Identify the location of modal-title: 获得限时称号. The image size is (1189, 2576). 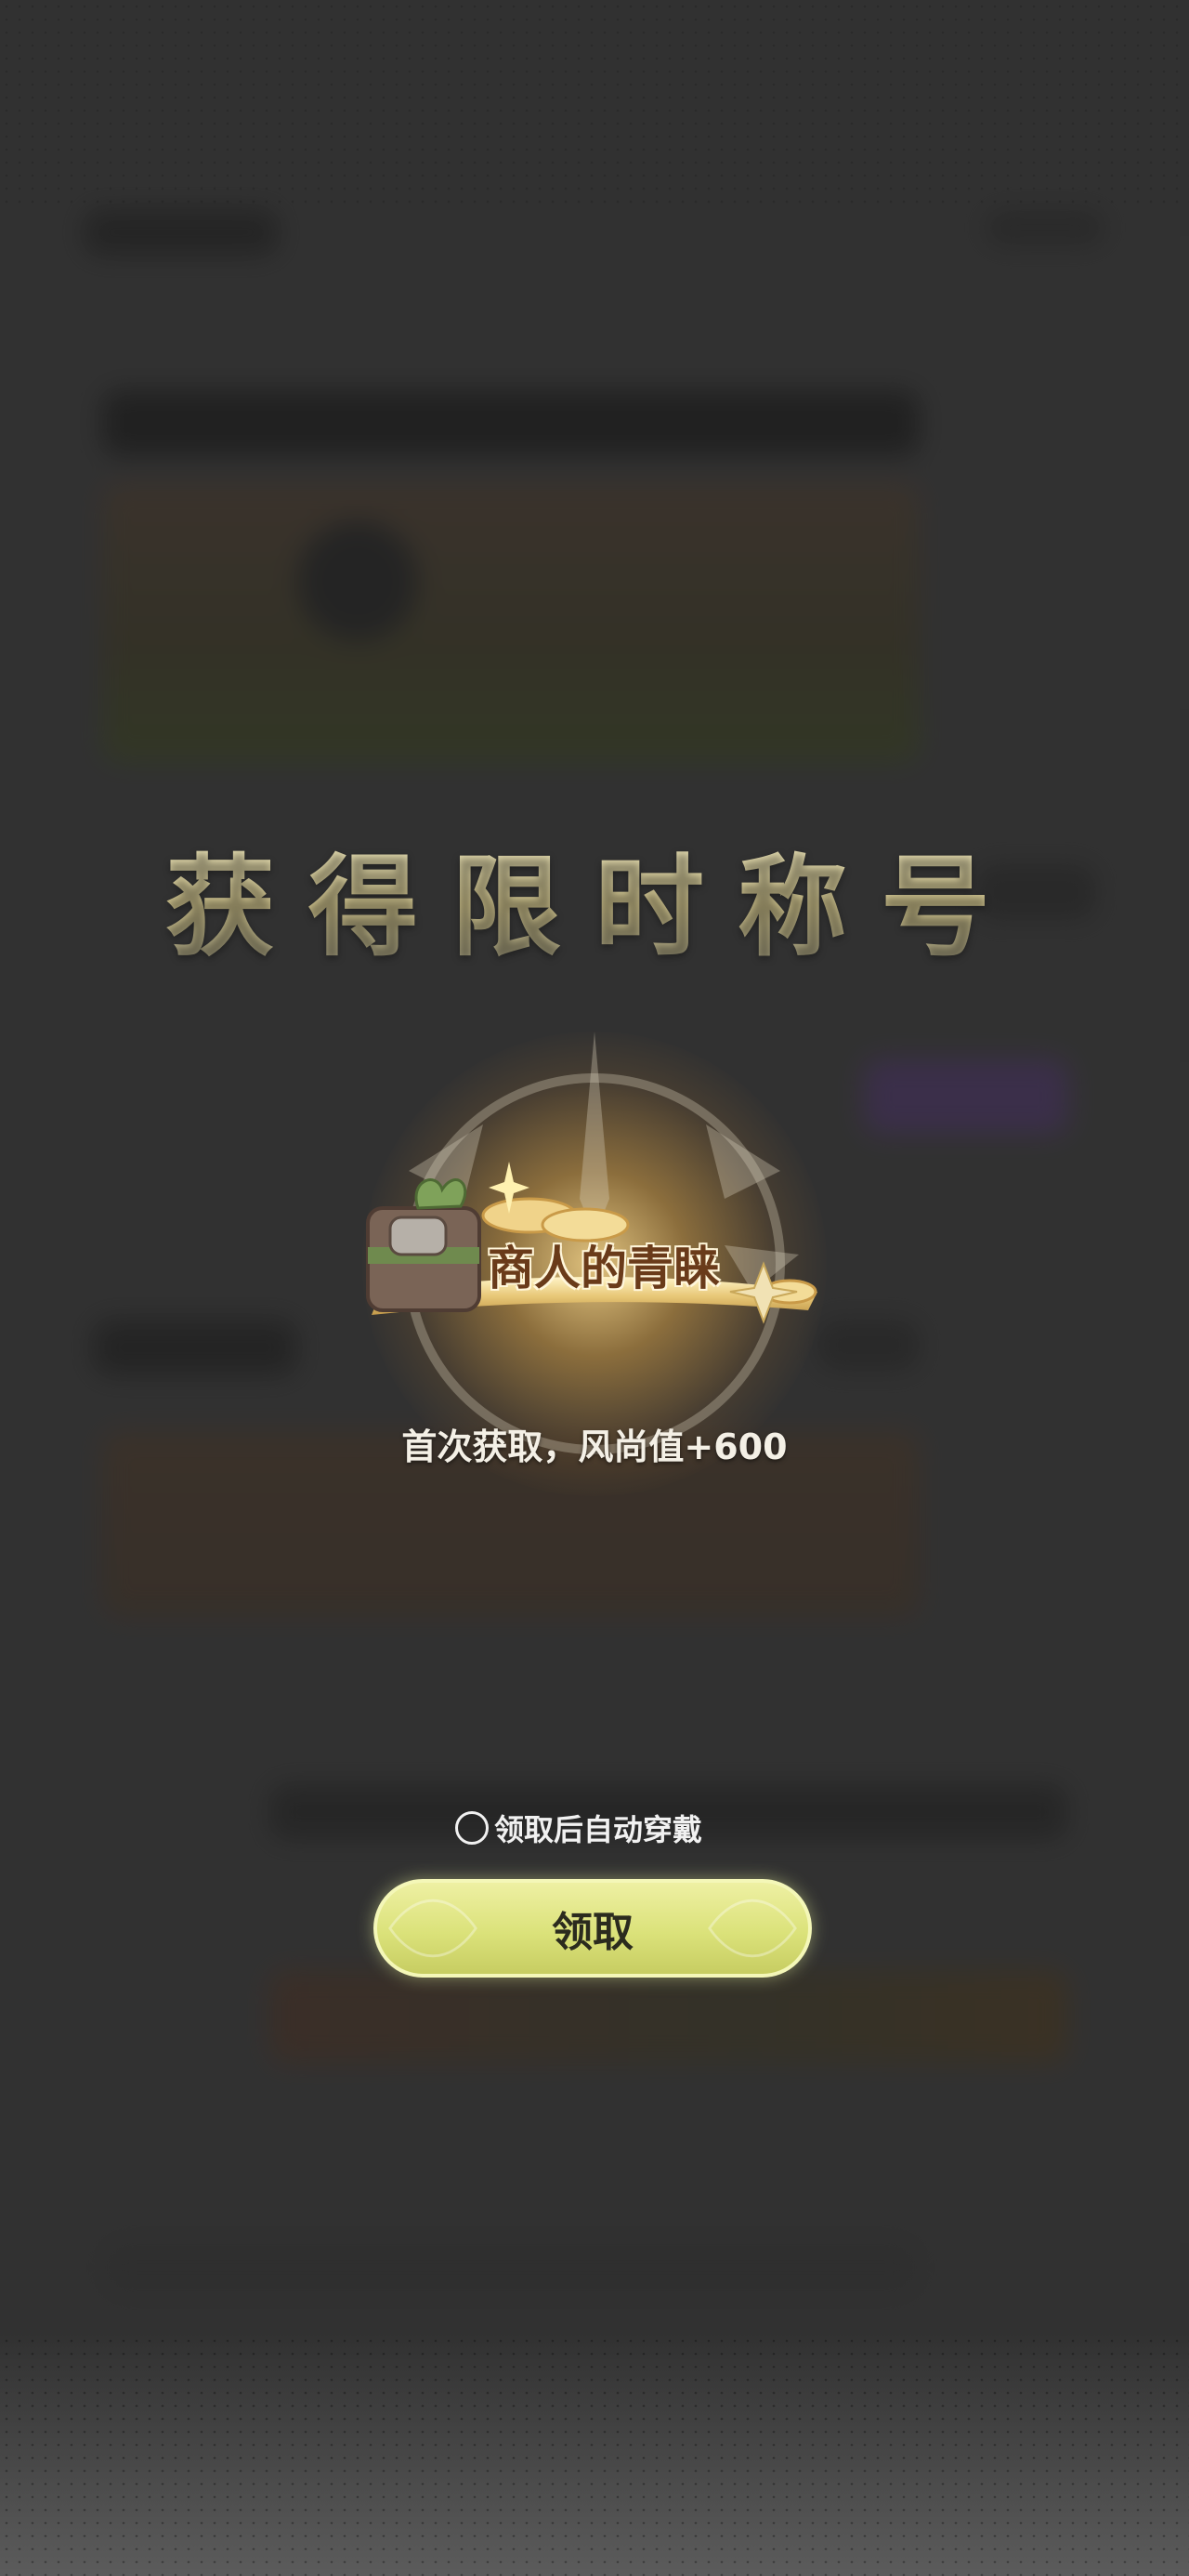
(594, 897).